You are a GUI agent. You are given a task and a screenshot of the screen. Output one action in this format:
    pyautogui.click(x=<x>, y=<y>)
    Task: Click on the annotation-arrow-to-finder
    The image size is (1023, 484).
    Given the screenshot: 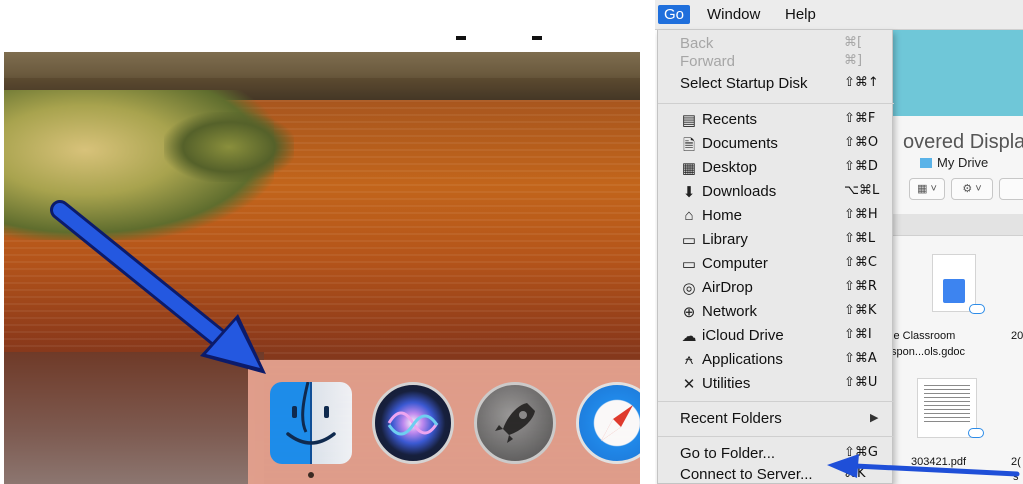 What is the action you would take?
    pyautogui.click(x=158, y=287)
    